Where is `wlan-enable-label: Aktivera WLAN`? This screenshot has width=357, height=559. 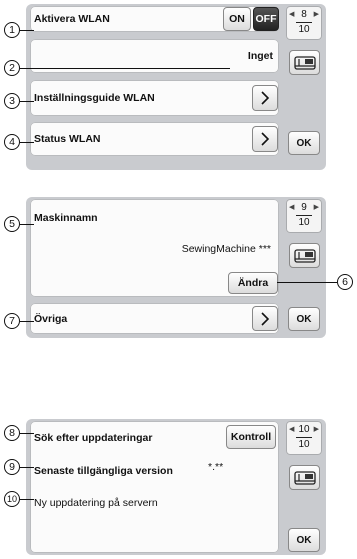
wlan-enable-label: Aktivera WLAN is located at coordinates (72, 19).